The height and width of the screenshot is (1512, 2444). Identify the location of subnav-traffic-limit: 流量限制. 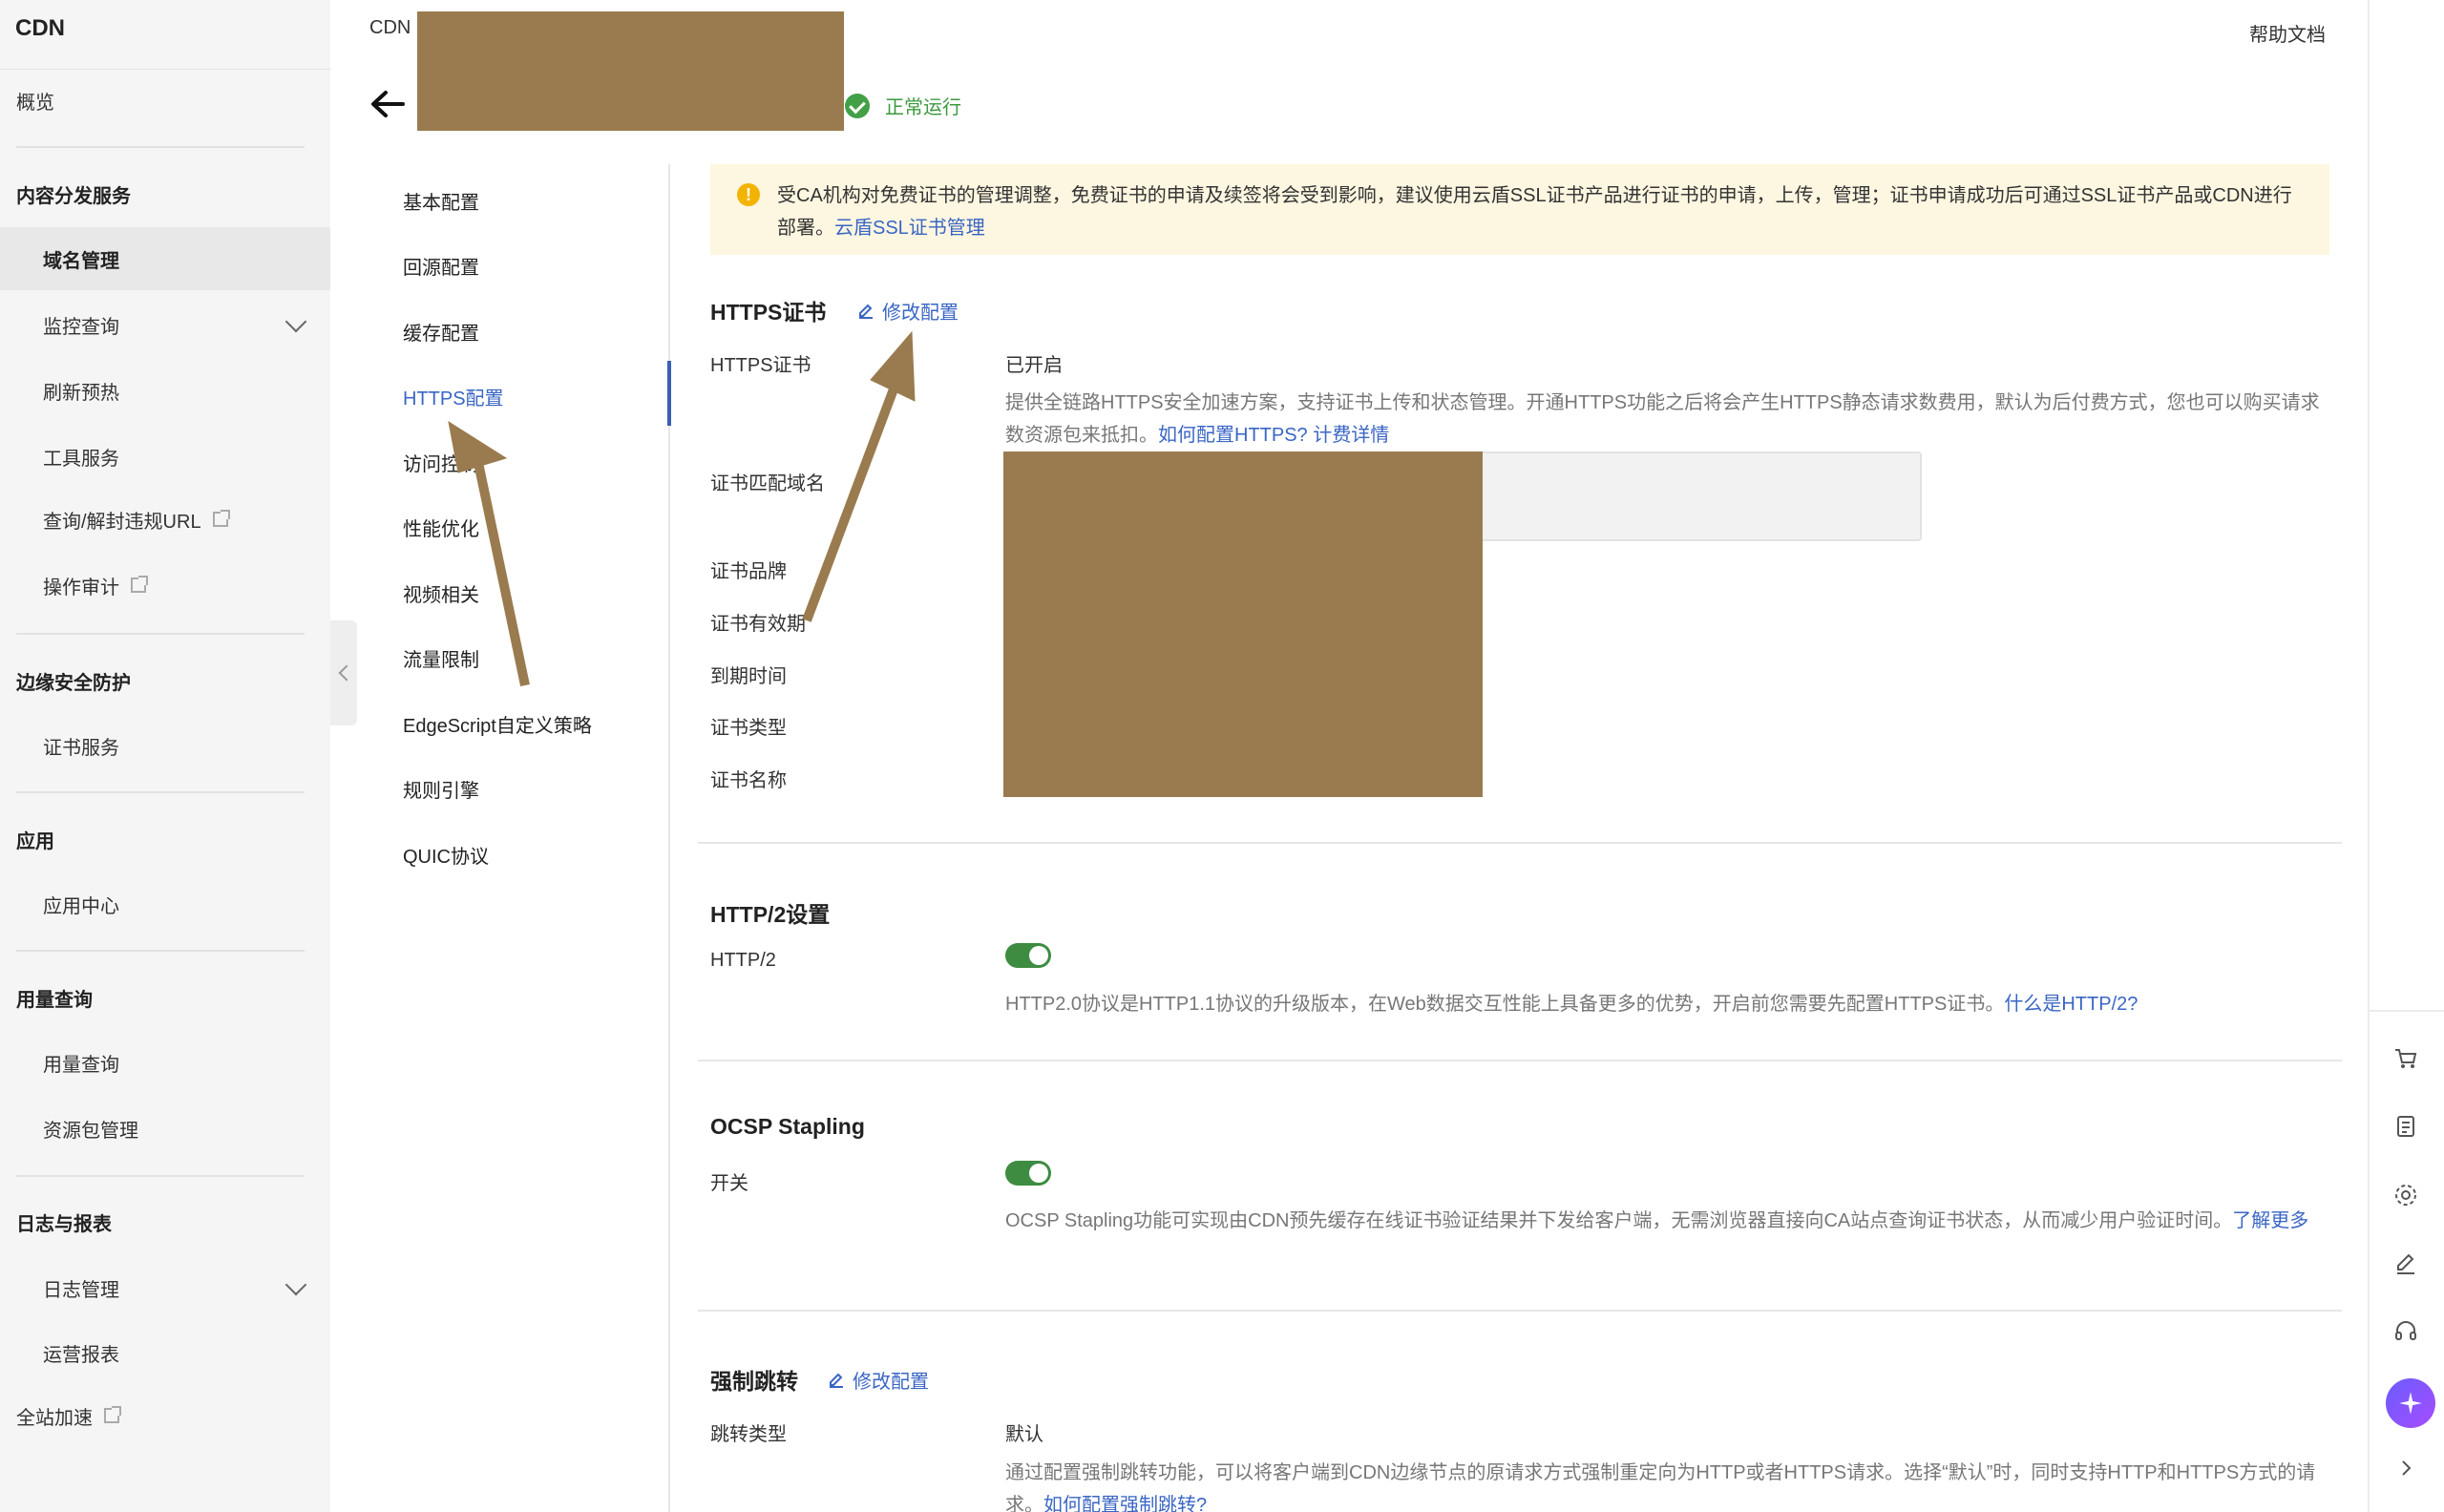
(441, 658).